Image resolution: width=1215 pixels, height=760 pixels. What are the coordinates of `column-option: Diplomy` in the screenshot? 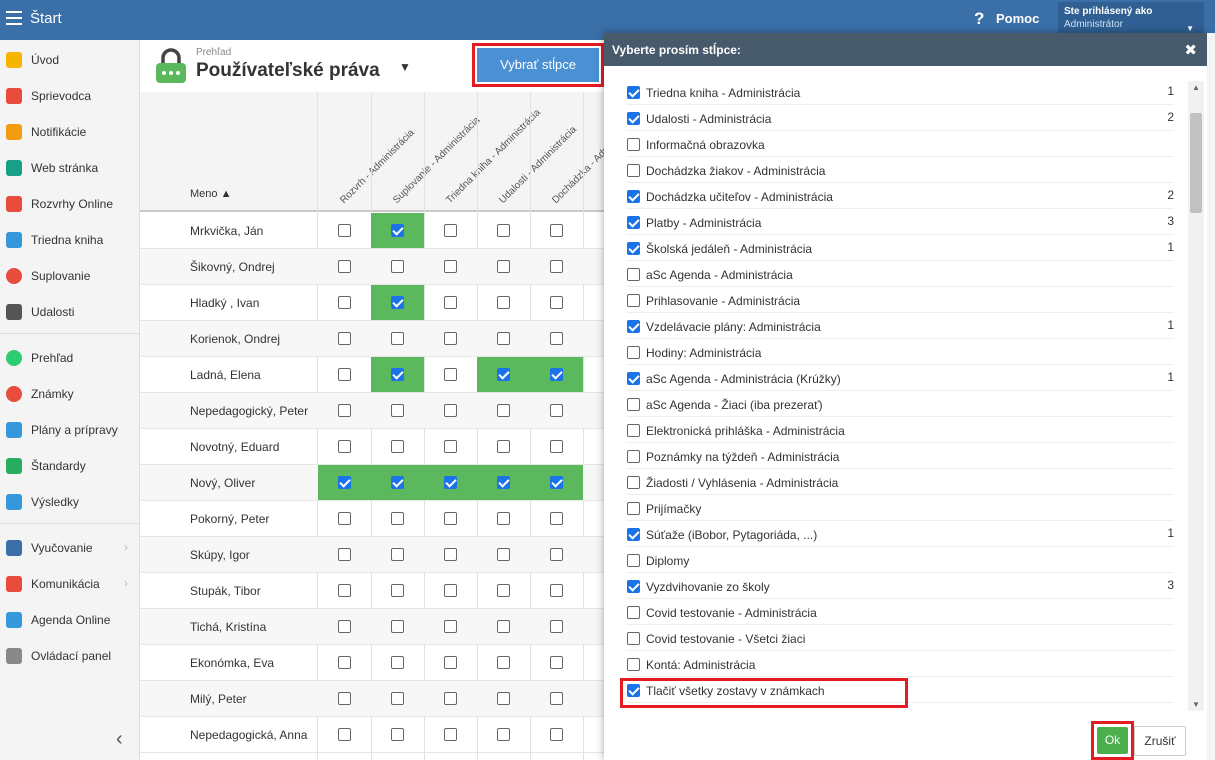 It's located at (900, 560).